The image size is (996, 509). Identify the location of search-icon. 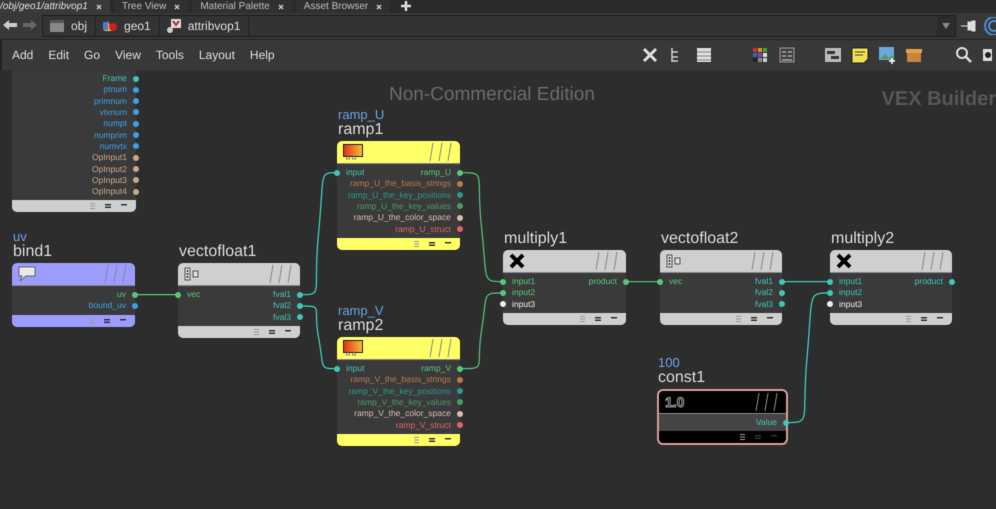
(964, 55).